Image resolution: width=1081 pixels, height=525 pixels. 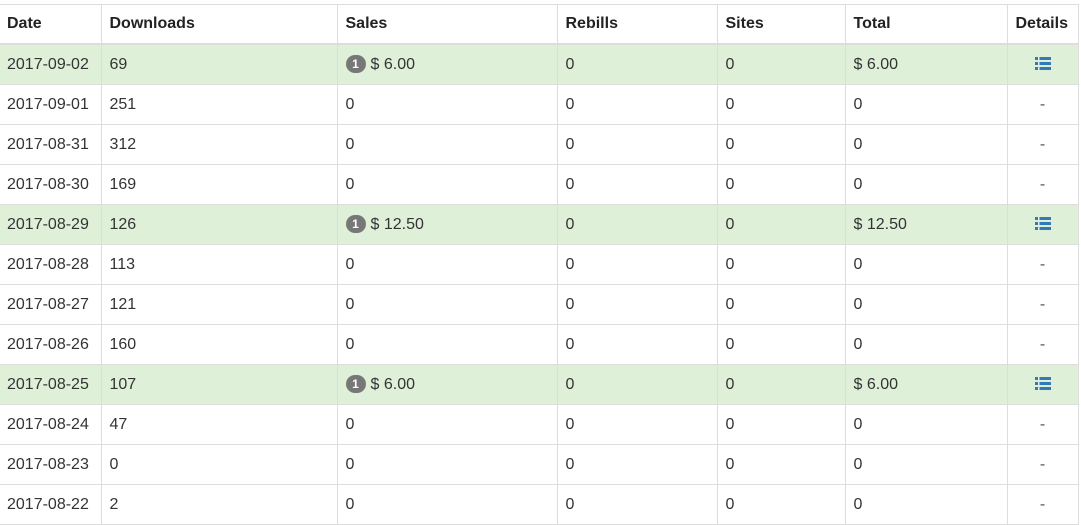 I want to click on sales-value: $ 12.50, so click(x=397, y=224).